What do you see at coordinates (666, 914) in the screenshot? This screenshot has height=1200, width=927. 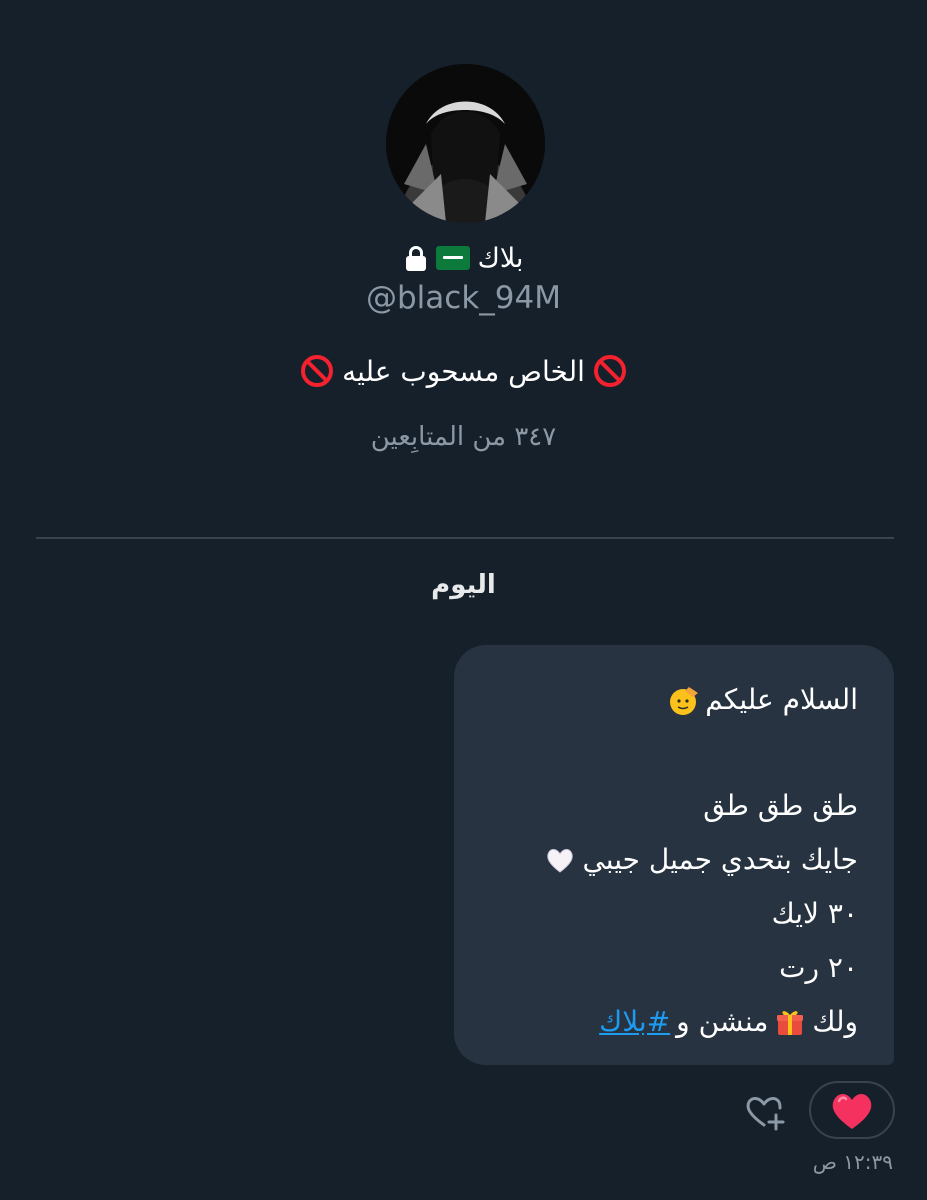 I see `message-line: ٣٠ لايك` at bounding box center [666, 914].